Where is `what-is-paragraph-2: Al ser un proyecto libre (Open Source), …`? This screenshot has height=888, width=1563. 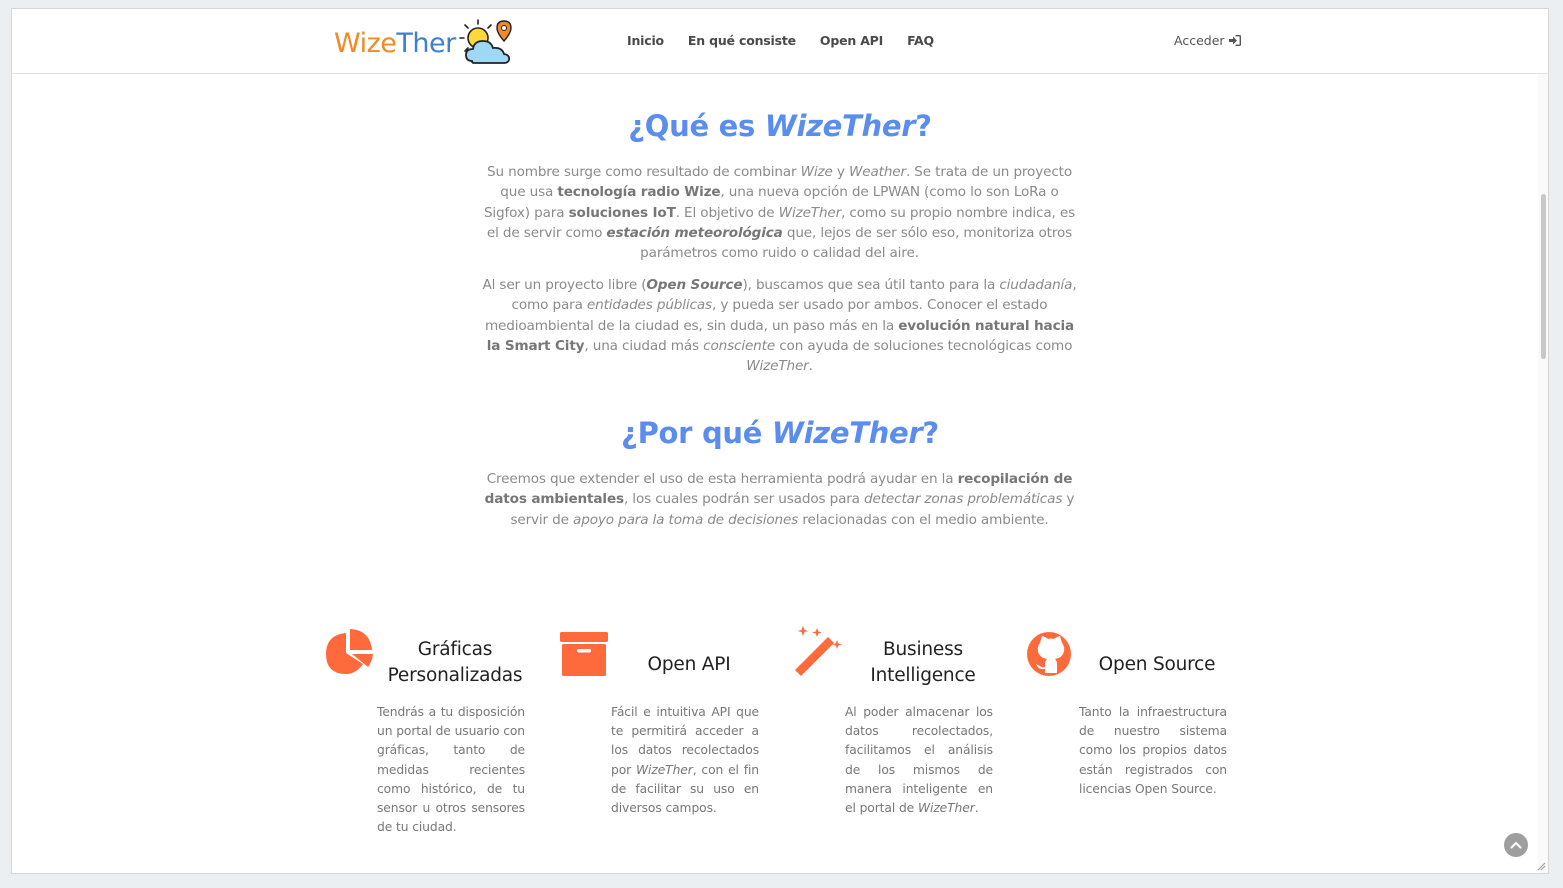
what-is-paragraph-2: Al ser un proyecto libre (Open Source), … is located at coordinates (779, 326).